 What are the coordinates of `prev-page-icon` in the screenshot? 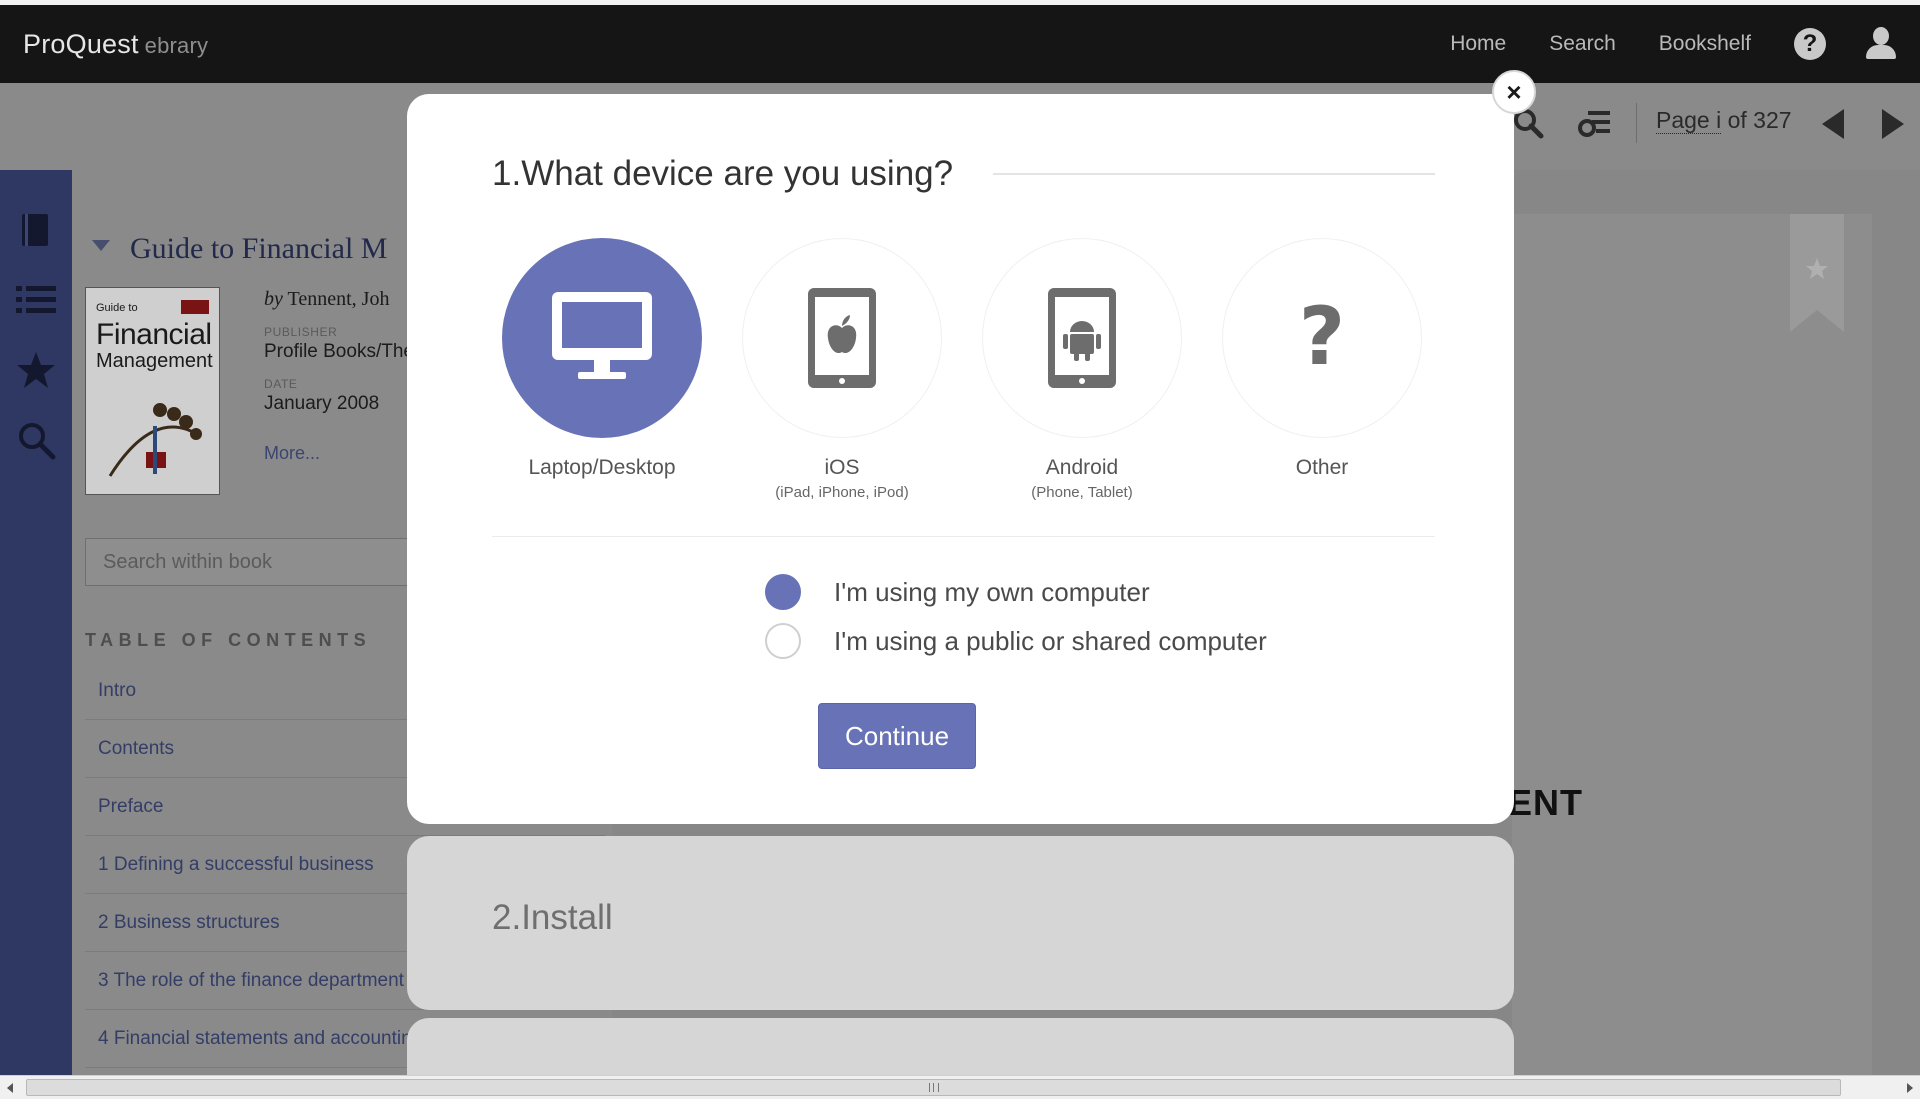 It's located at (1833, 124).